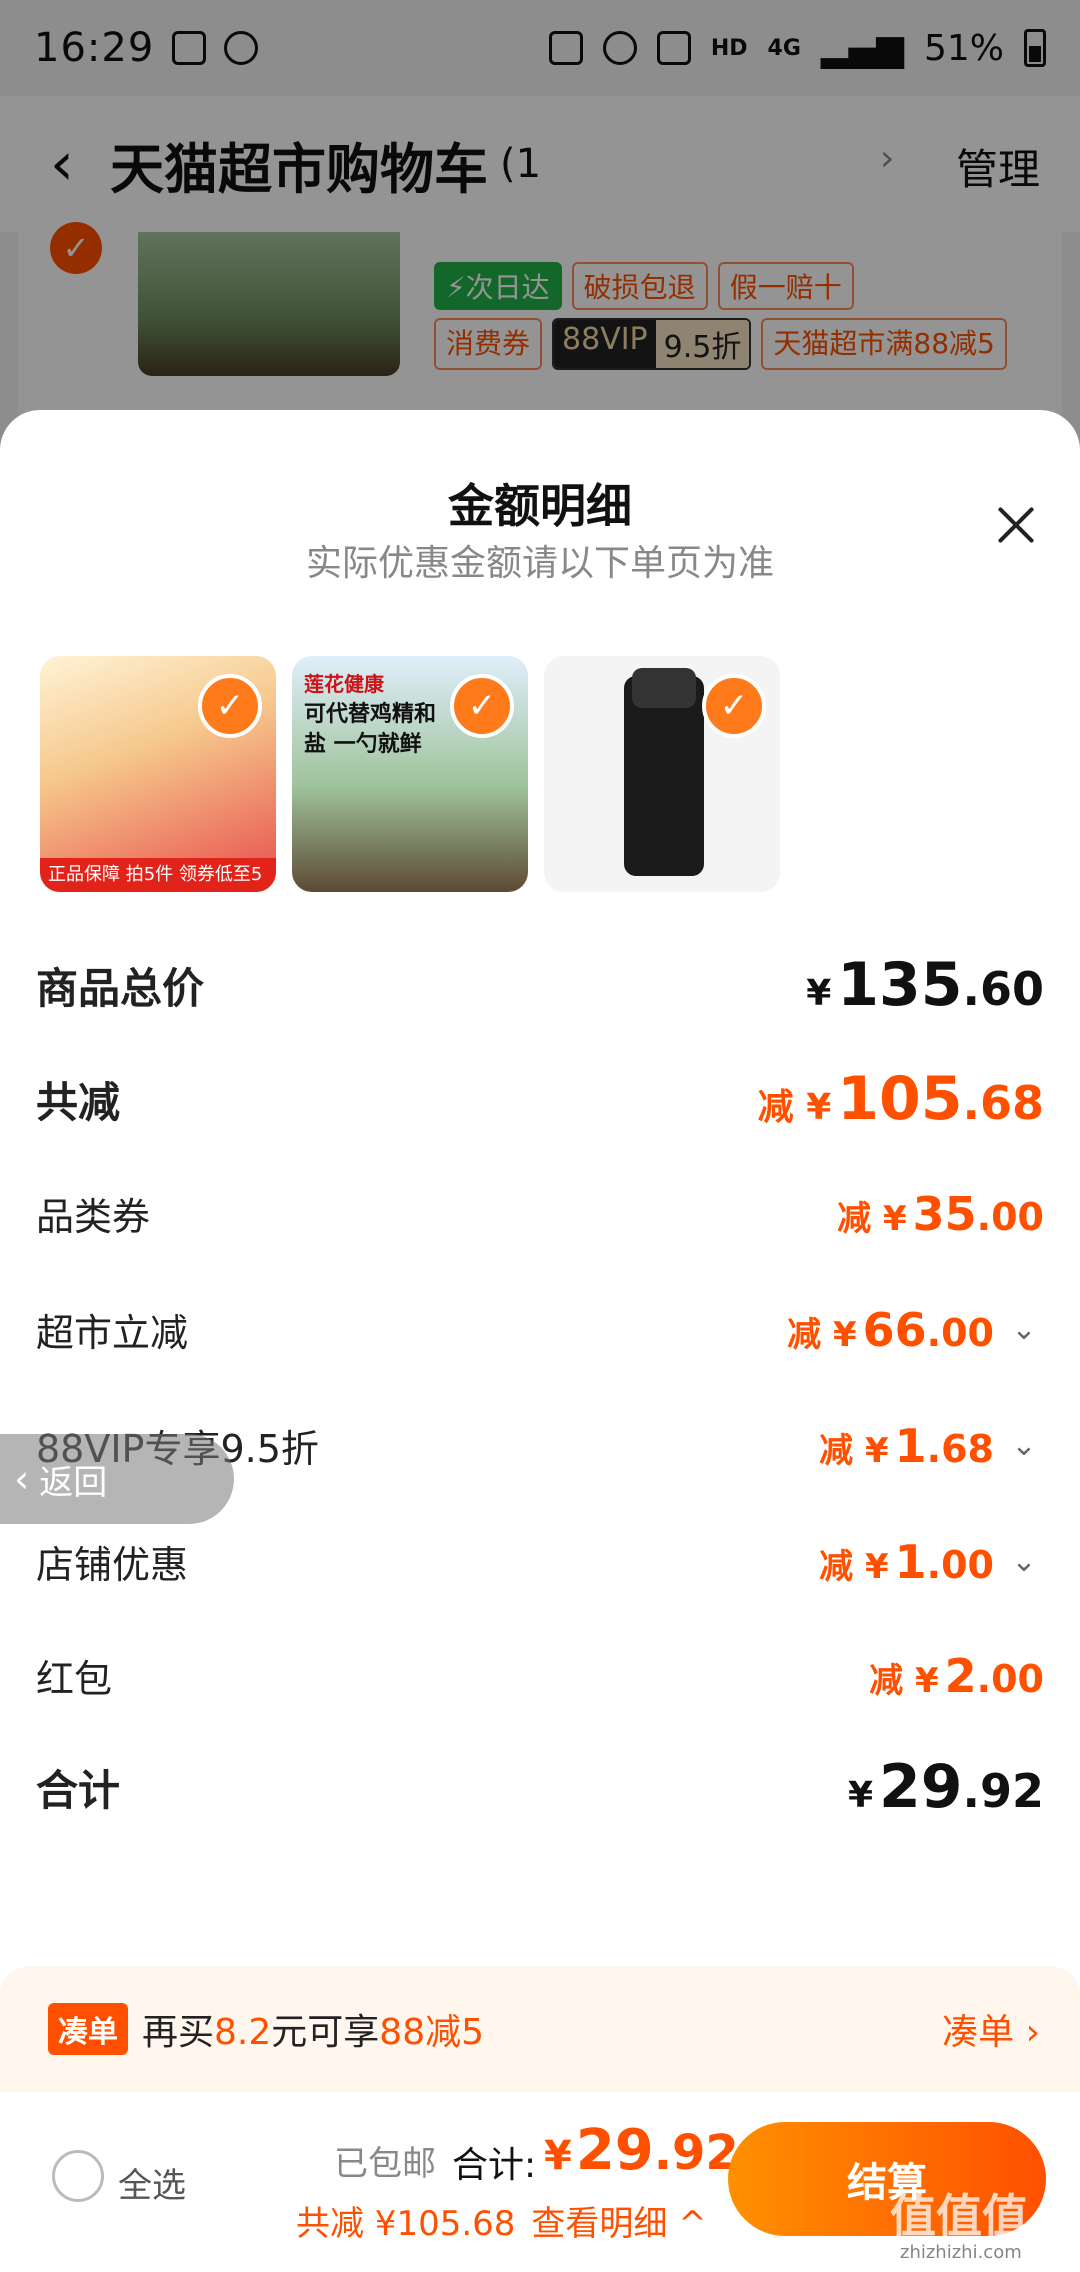  I want to click on amount-dec: .60, so click(1003, 989).